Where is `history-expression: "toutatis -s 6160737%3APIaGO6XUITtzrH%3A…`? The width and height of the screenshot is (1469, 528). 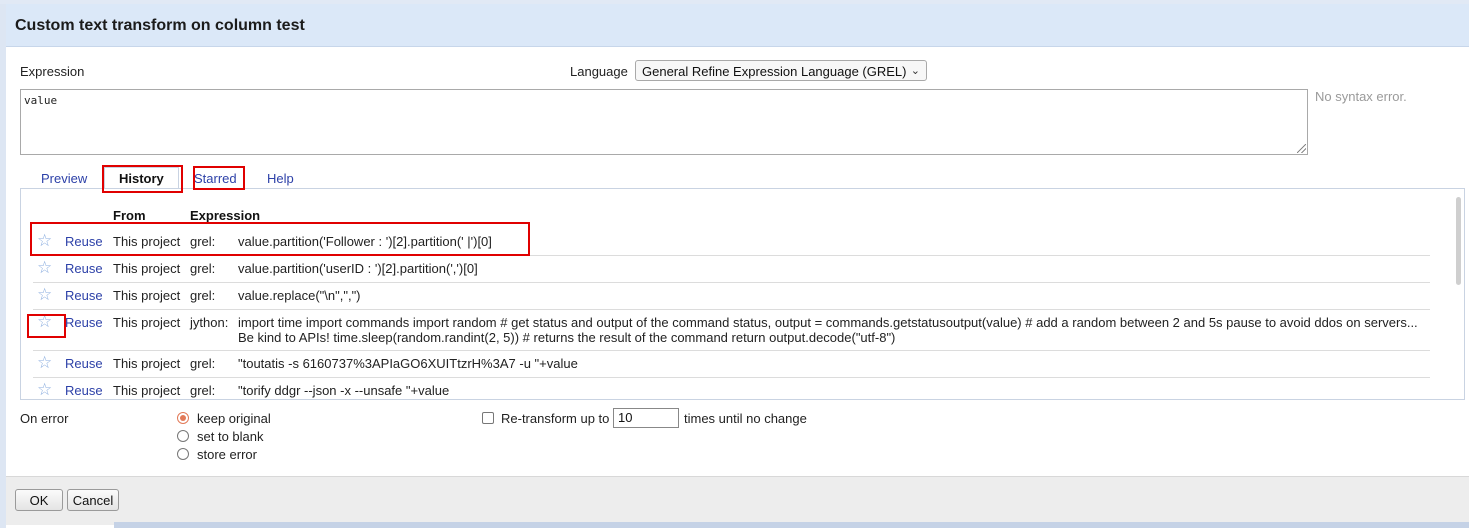 history-expression: "toutatis -s 6160737%3APIaGO6XUITtzrH%3A… is located at coordinates (408, 363).